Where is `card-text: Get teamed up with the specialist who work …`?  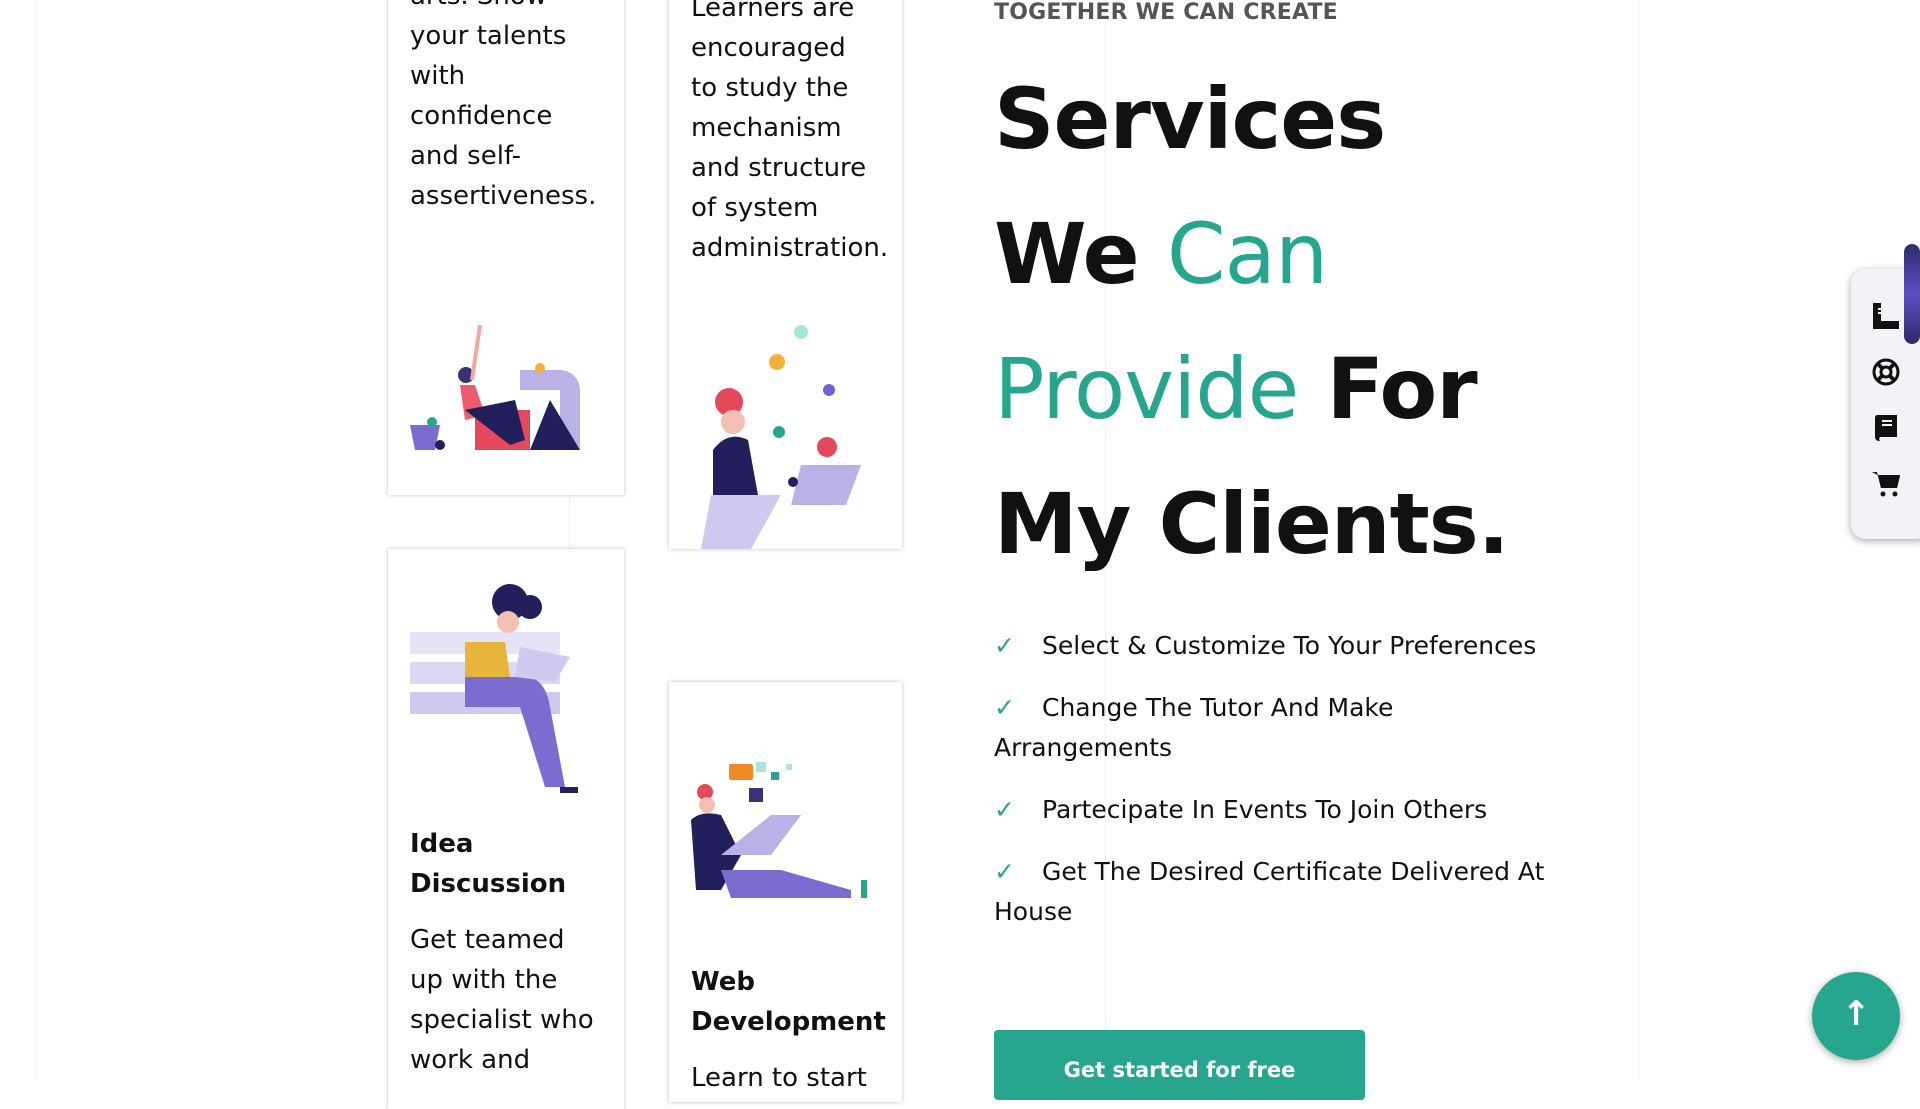
card-text: Get teamed up with the specialist who work … is located at coordinates (502, 1000).